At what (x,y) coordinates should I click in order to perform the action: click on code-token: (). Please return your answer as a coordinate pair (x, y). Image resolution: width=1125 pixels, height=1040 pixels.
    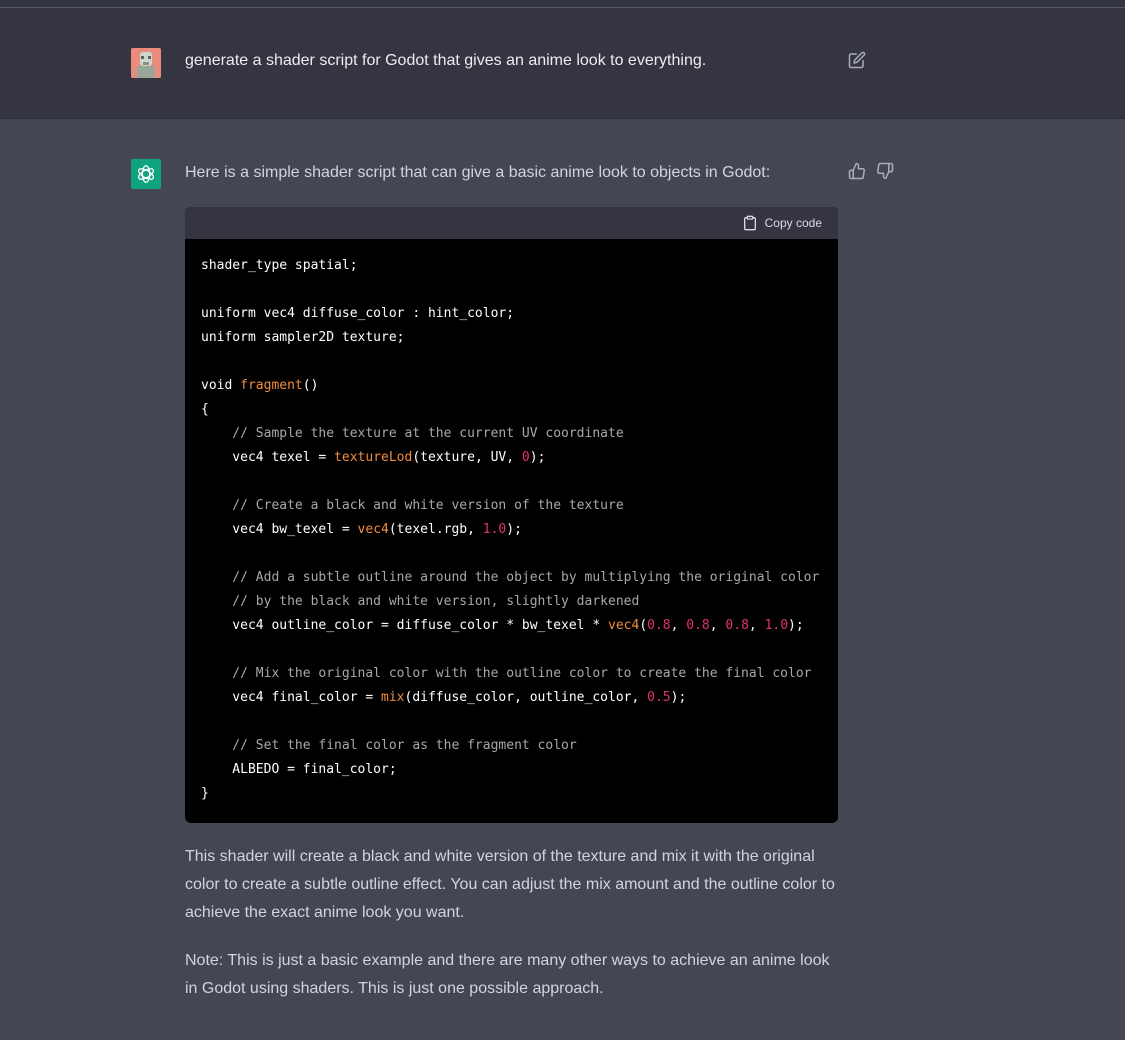
    Looking at the image, I should click on (310, 385).